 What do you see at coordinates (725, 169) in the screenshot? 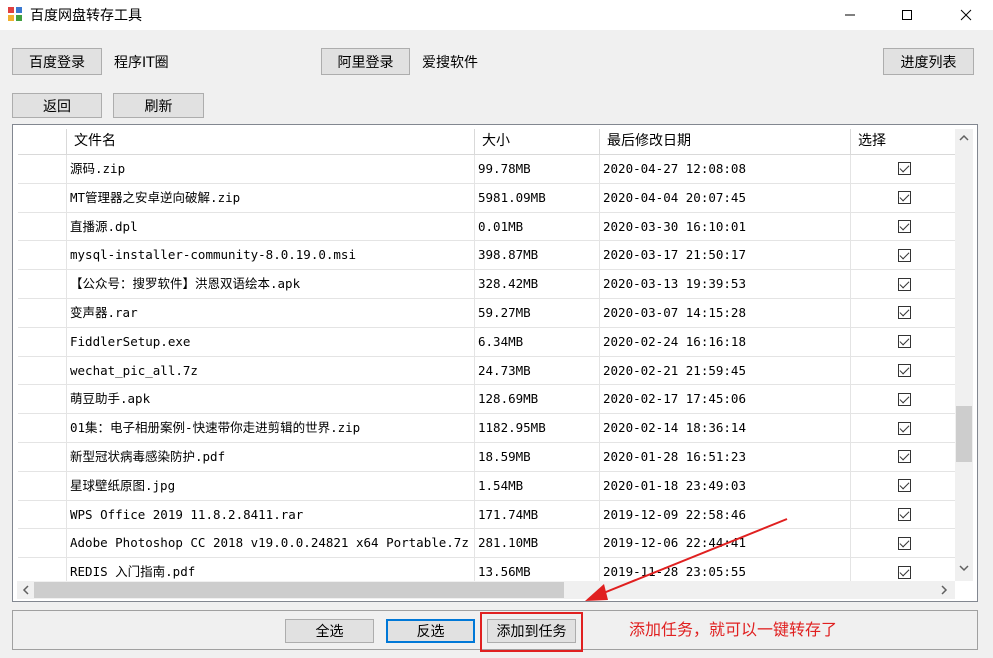
I see `date-cell: 2020-04-27 12:08:08` at bounding box center [725, 169].